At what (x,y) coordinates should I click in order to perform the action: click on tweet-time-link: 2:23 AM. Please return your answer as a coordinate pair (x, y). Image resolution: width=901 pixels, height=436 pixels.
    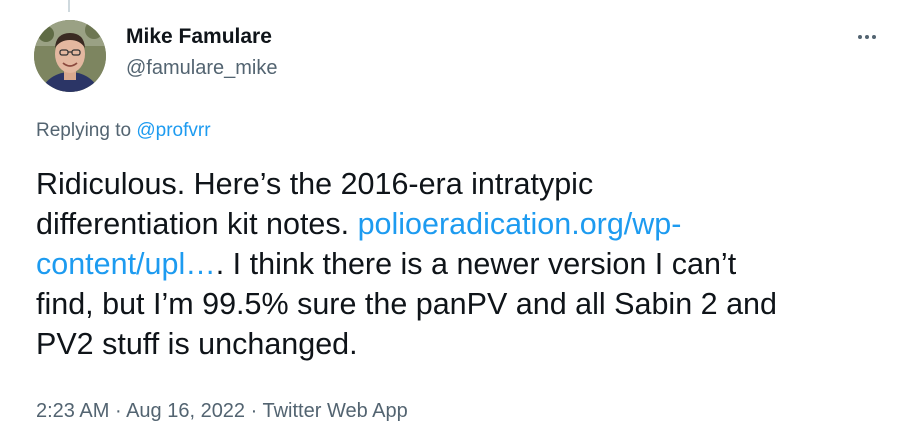
    Looking at the image, I should click on (72, 411).